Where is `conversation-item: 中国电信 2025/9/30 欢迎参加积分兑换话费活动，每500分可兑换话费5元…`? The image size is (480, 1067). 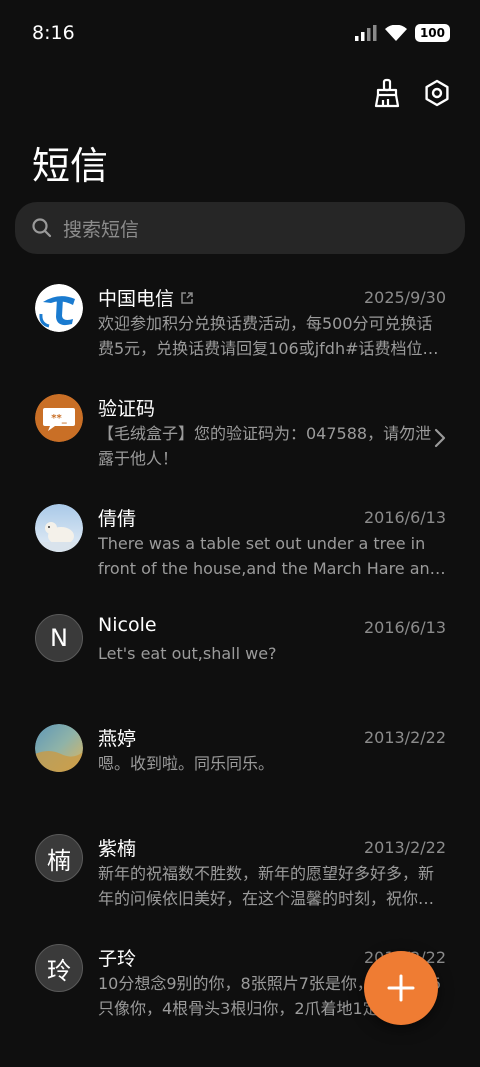 conversation-item: 中国电信 2025/9/30 欢迎参加积分兑换话费活动，每500分可兑换话费5元… is located at coordinates (240, 329).